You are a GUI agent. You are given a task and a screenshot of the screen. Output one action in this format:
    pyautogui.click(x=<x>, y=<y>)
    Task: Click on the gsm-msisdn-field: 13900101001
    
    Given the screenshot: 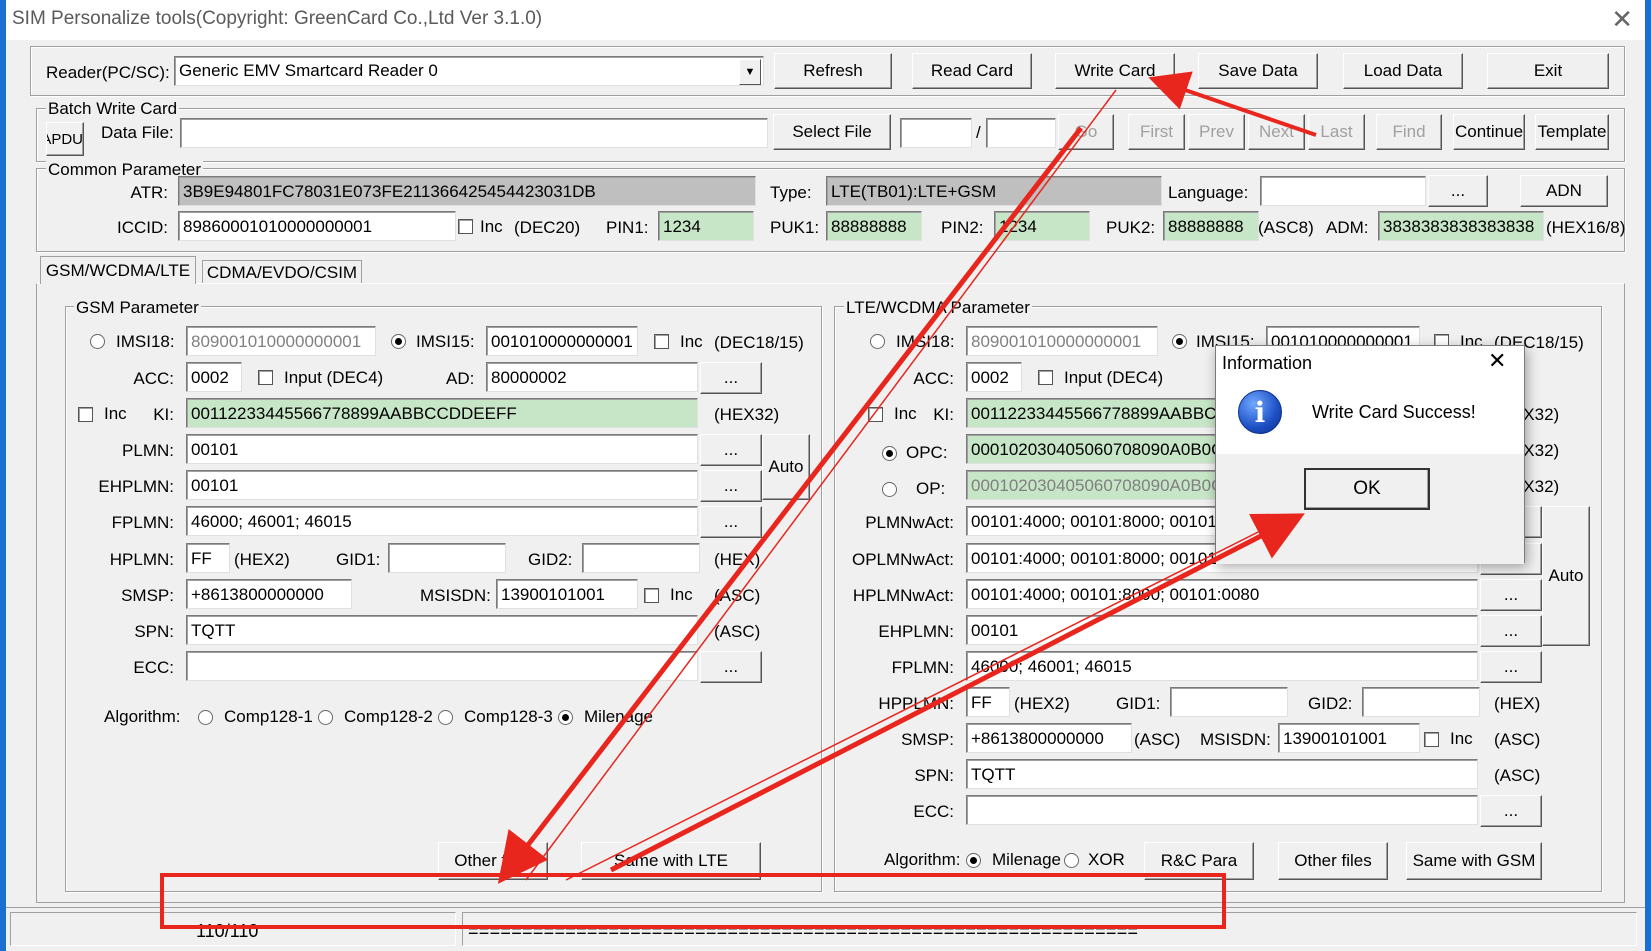 What is the action you would take?
    pyautogui.click(x=567, y=594)
    